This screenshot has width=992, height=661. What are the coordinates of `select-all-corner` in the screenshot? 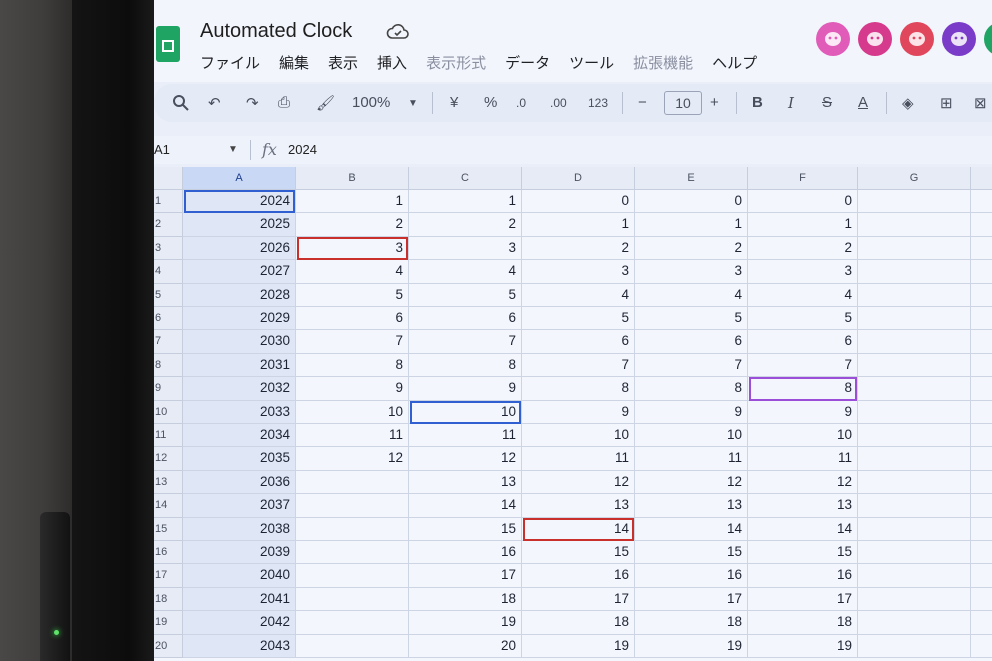 It's located at (168, 178).